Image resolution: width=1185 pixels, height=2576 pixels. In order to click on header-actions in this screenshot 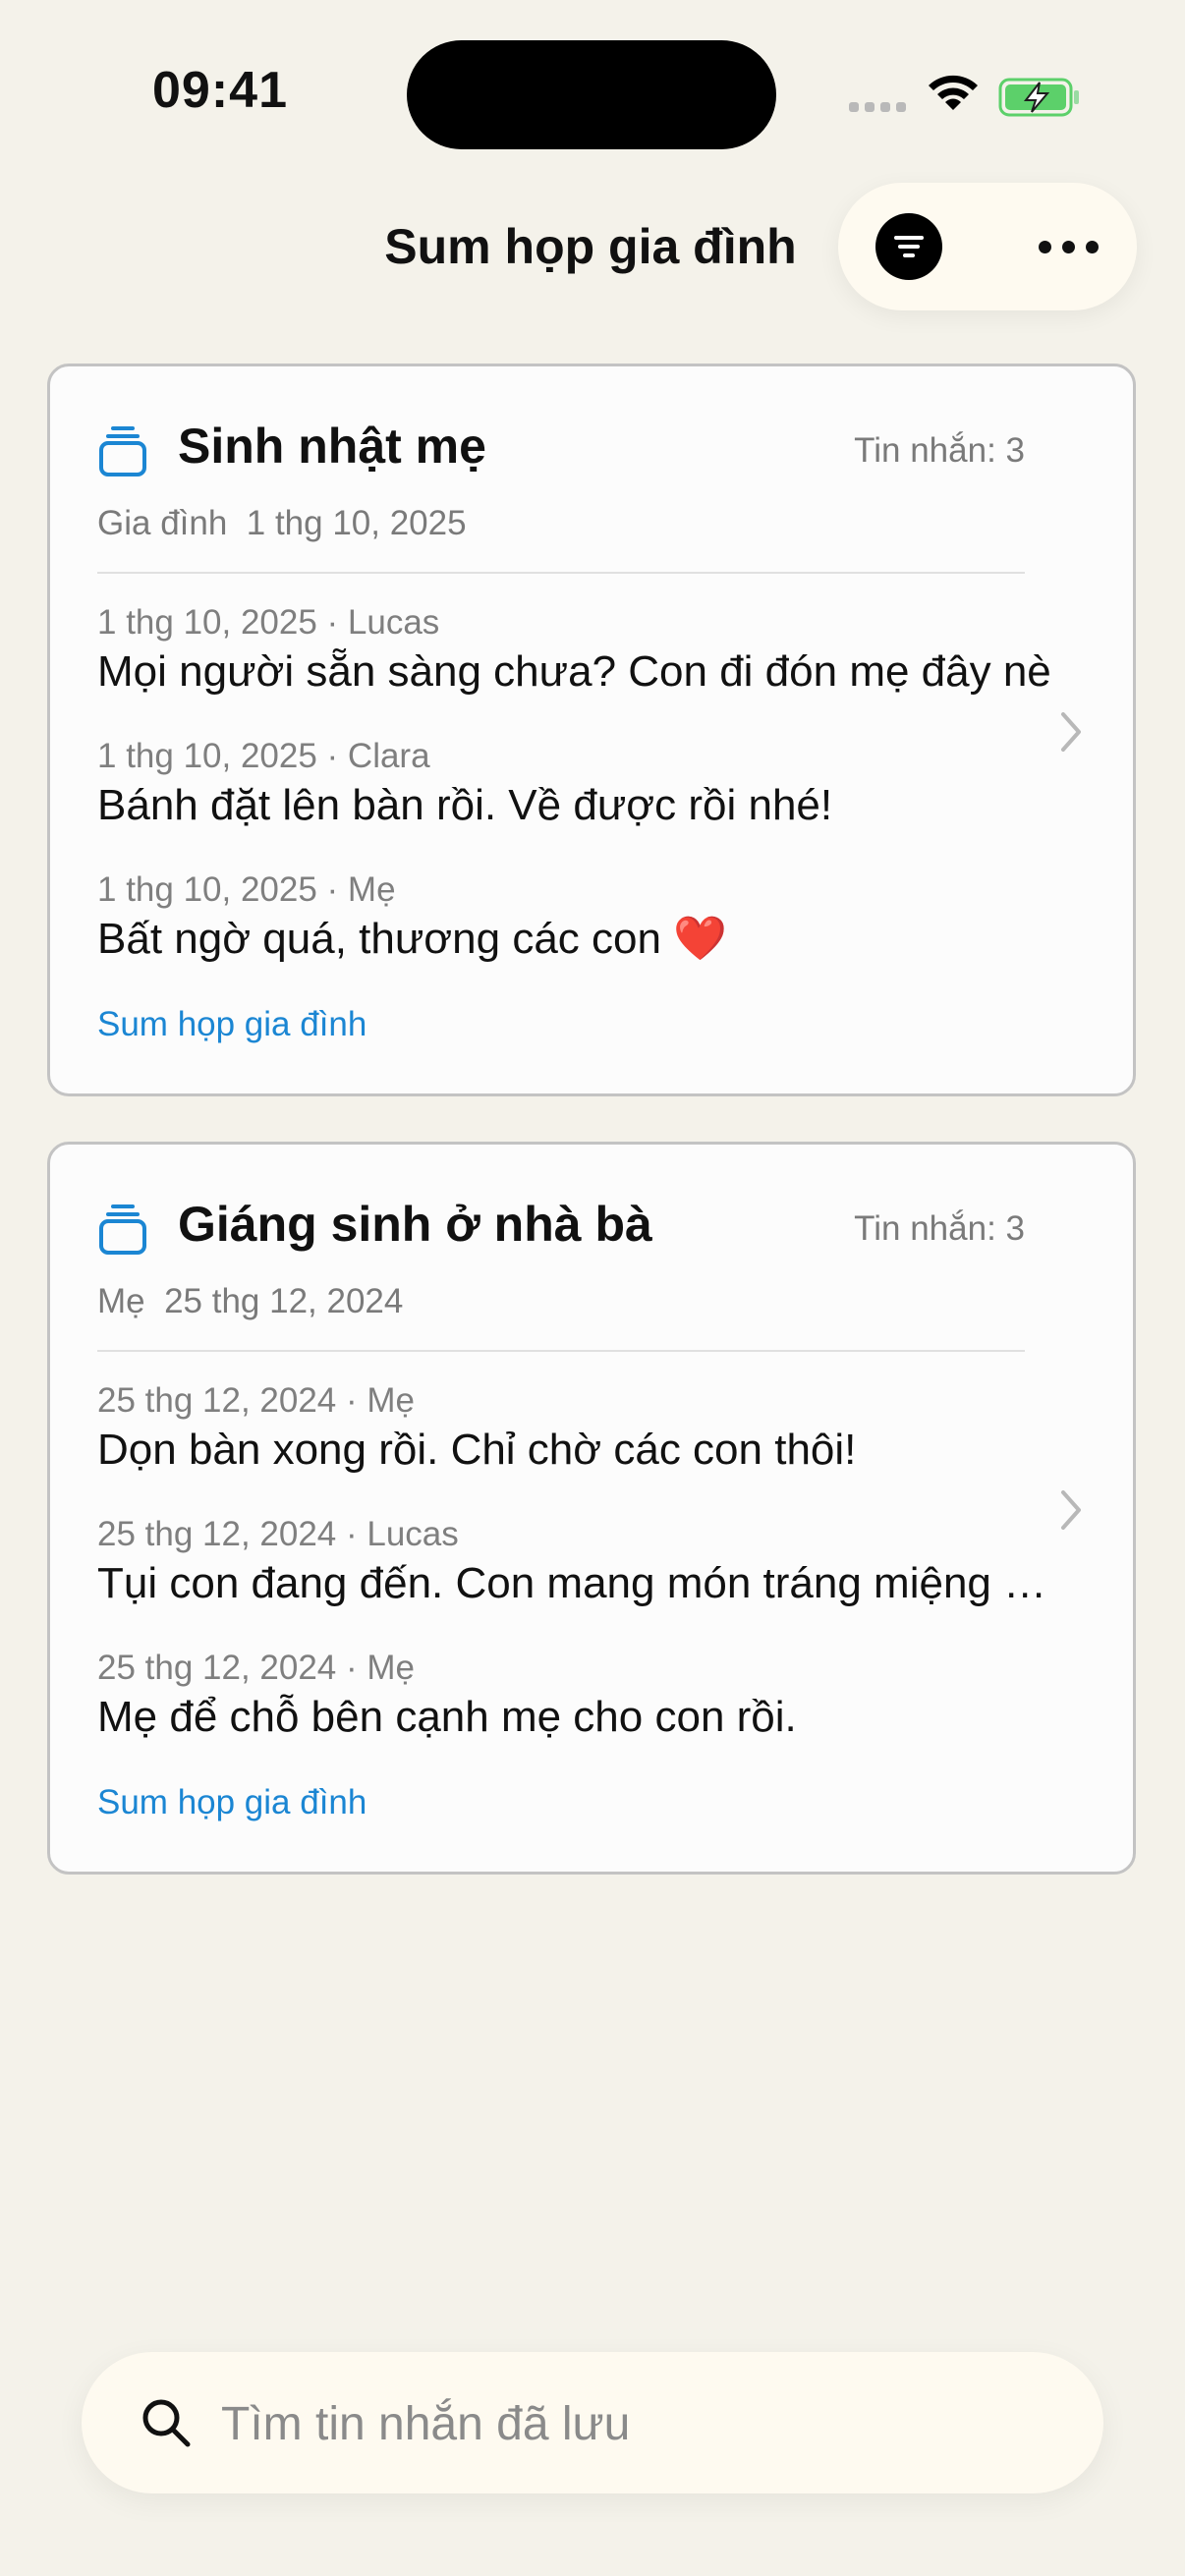, I will do `click(988, 246)`.